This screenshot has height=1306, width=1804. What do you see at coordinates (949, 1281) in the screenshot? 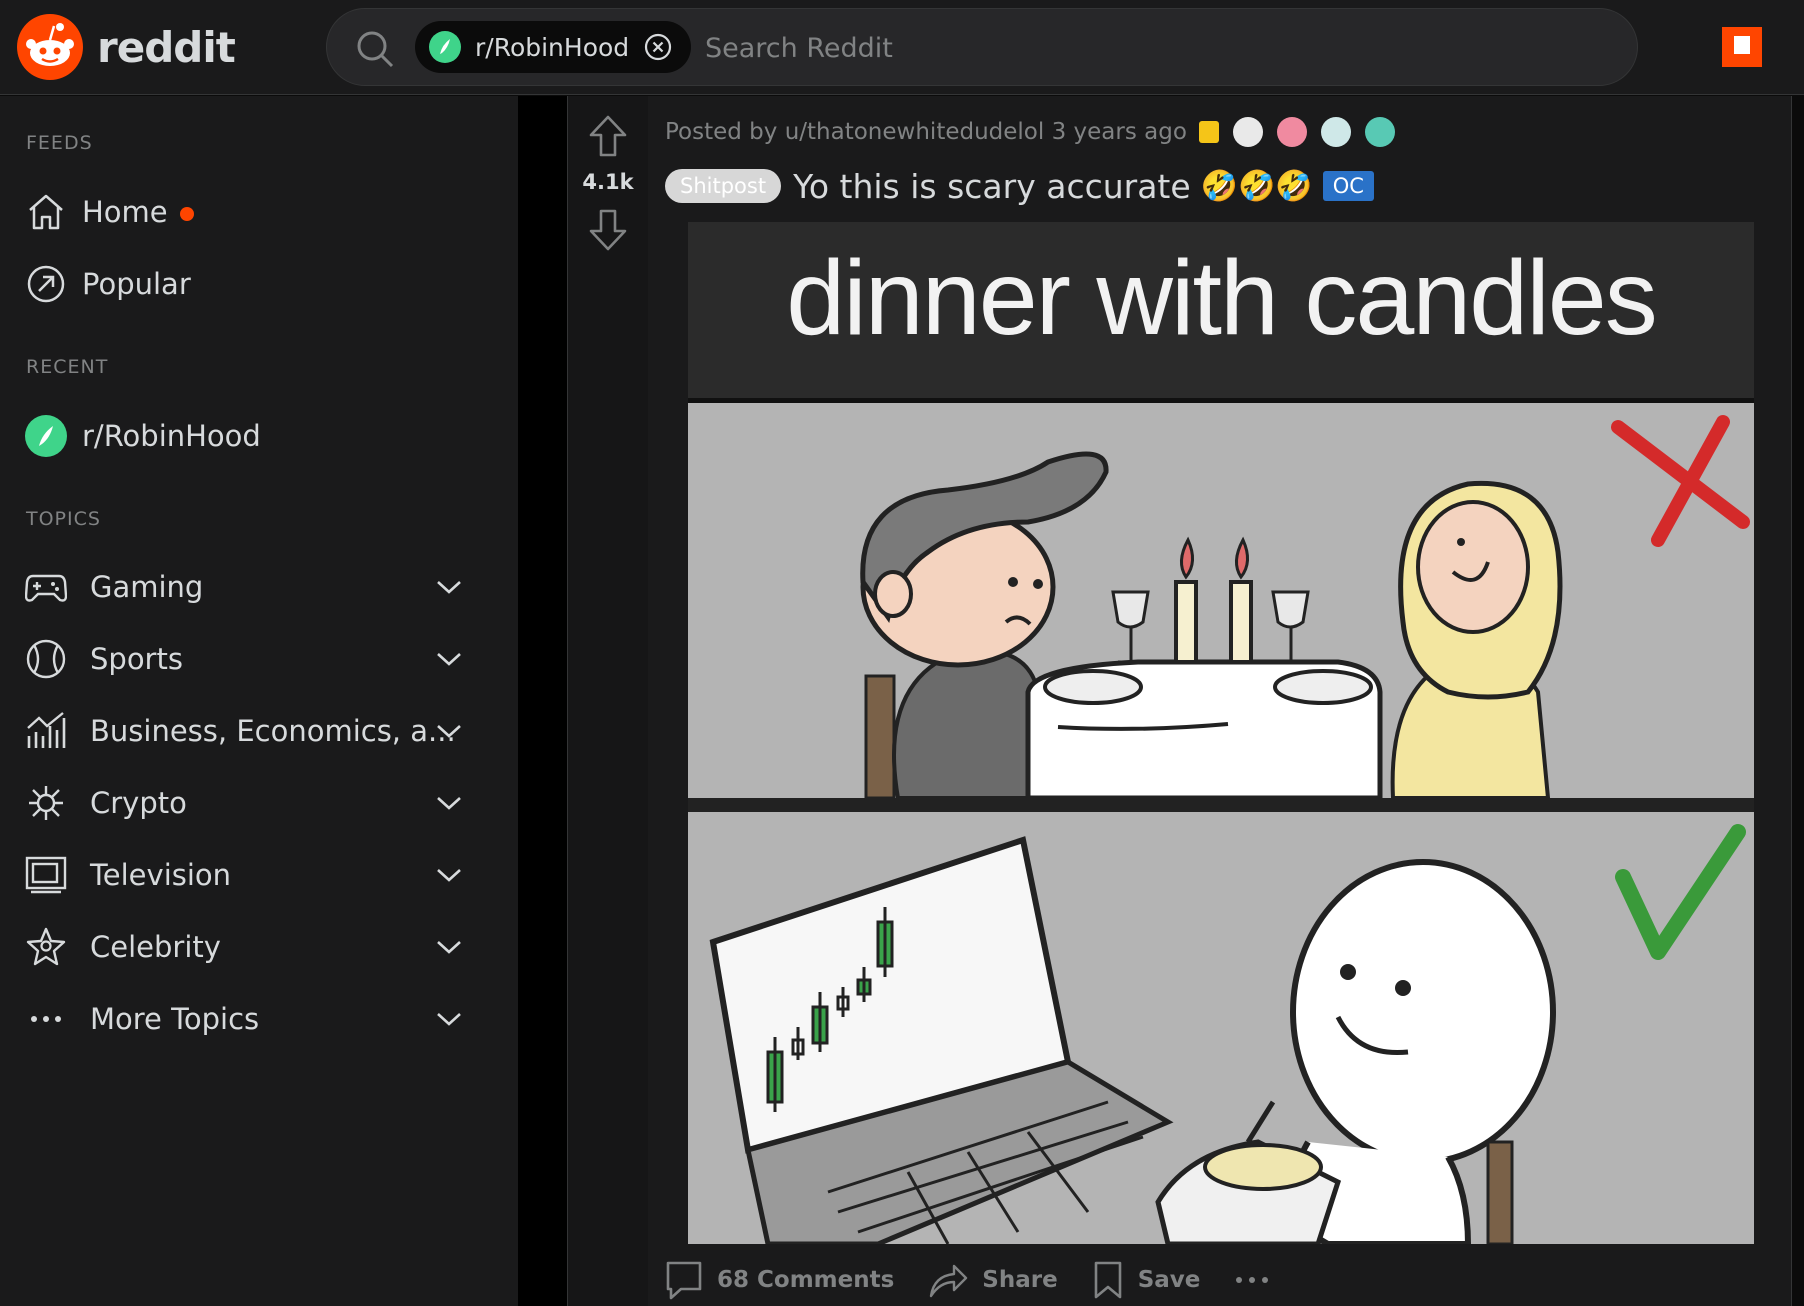
I see `share-icon` at bounding box center [949, 1281].